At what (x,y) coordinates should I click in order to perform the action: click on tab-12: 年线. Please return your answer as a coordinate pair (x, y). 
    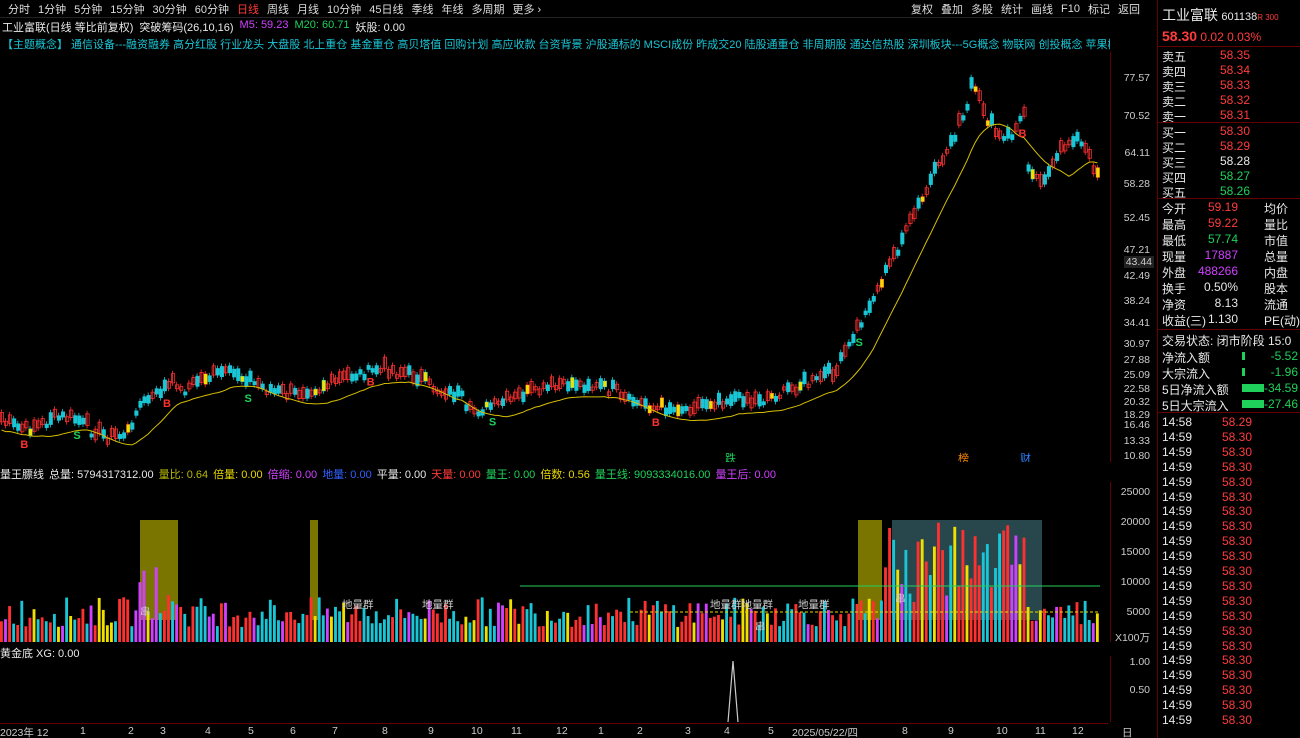
    Looking at the image, I should click on (453, 9).